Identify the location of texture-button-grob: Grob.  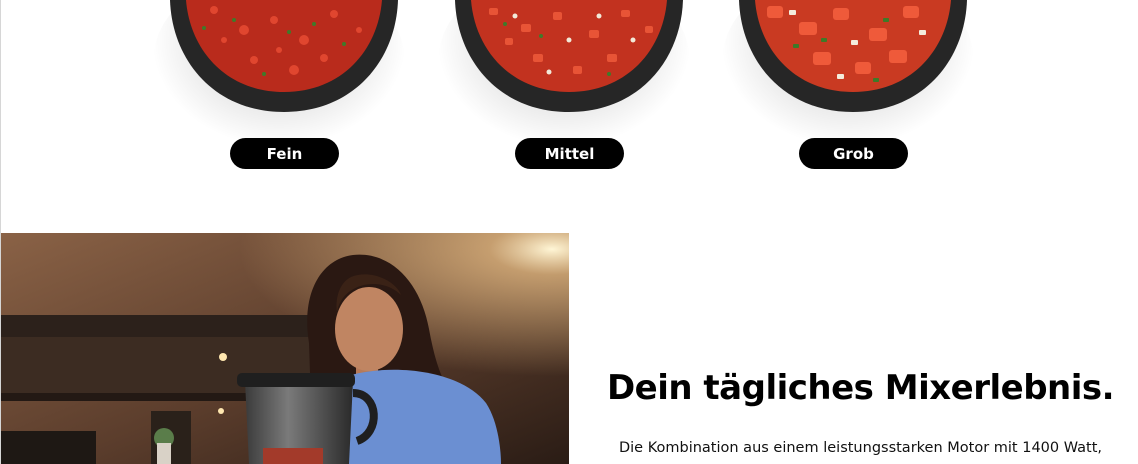
(853, 153).